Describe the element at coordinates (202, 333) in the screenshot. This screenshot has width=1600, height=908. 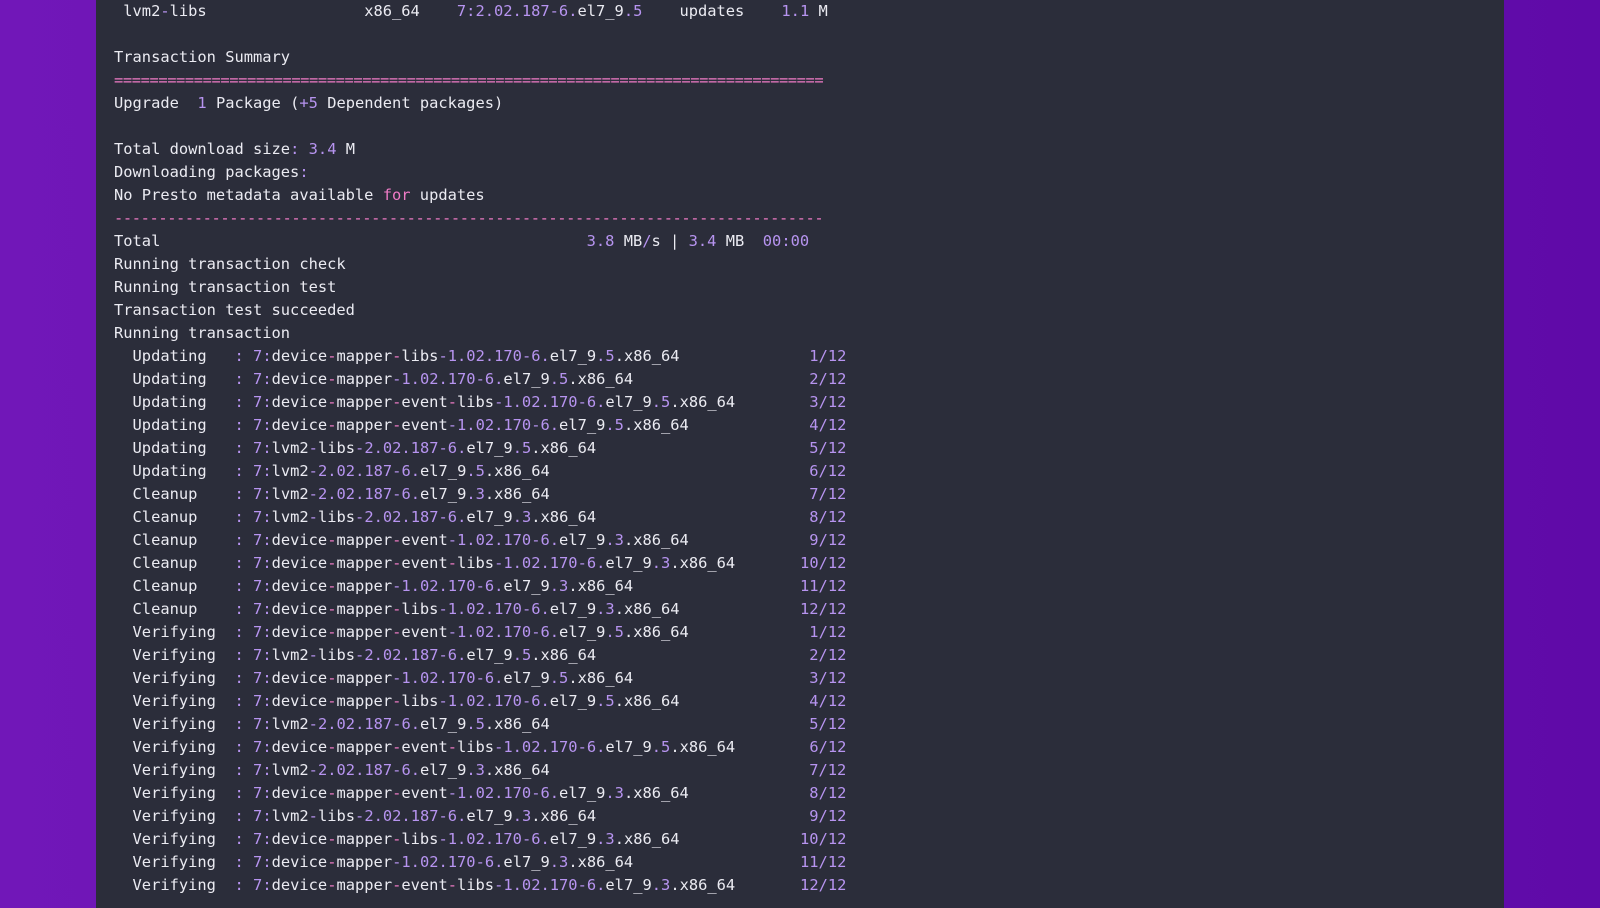
I see `terminal-line: Running transaction` at that location.